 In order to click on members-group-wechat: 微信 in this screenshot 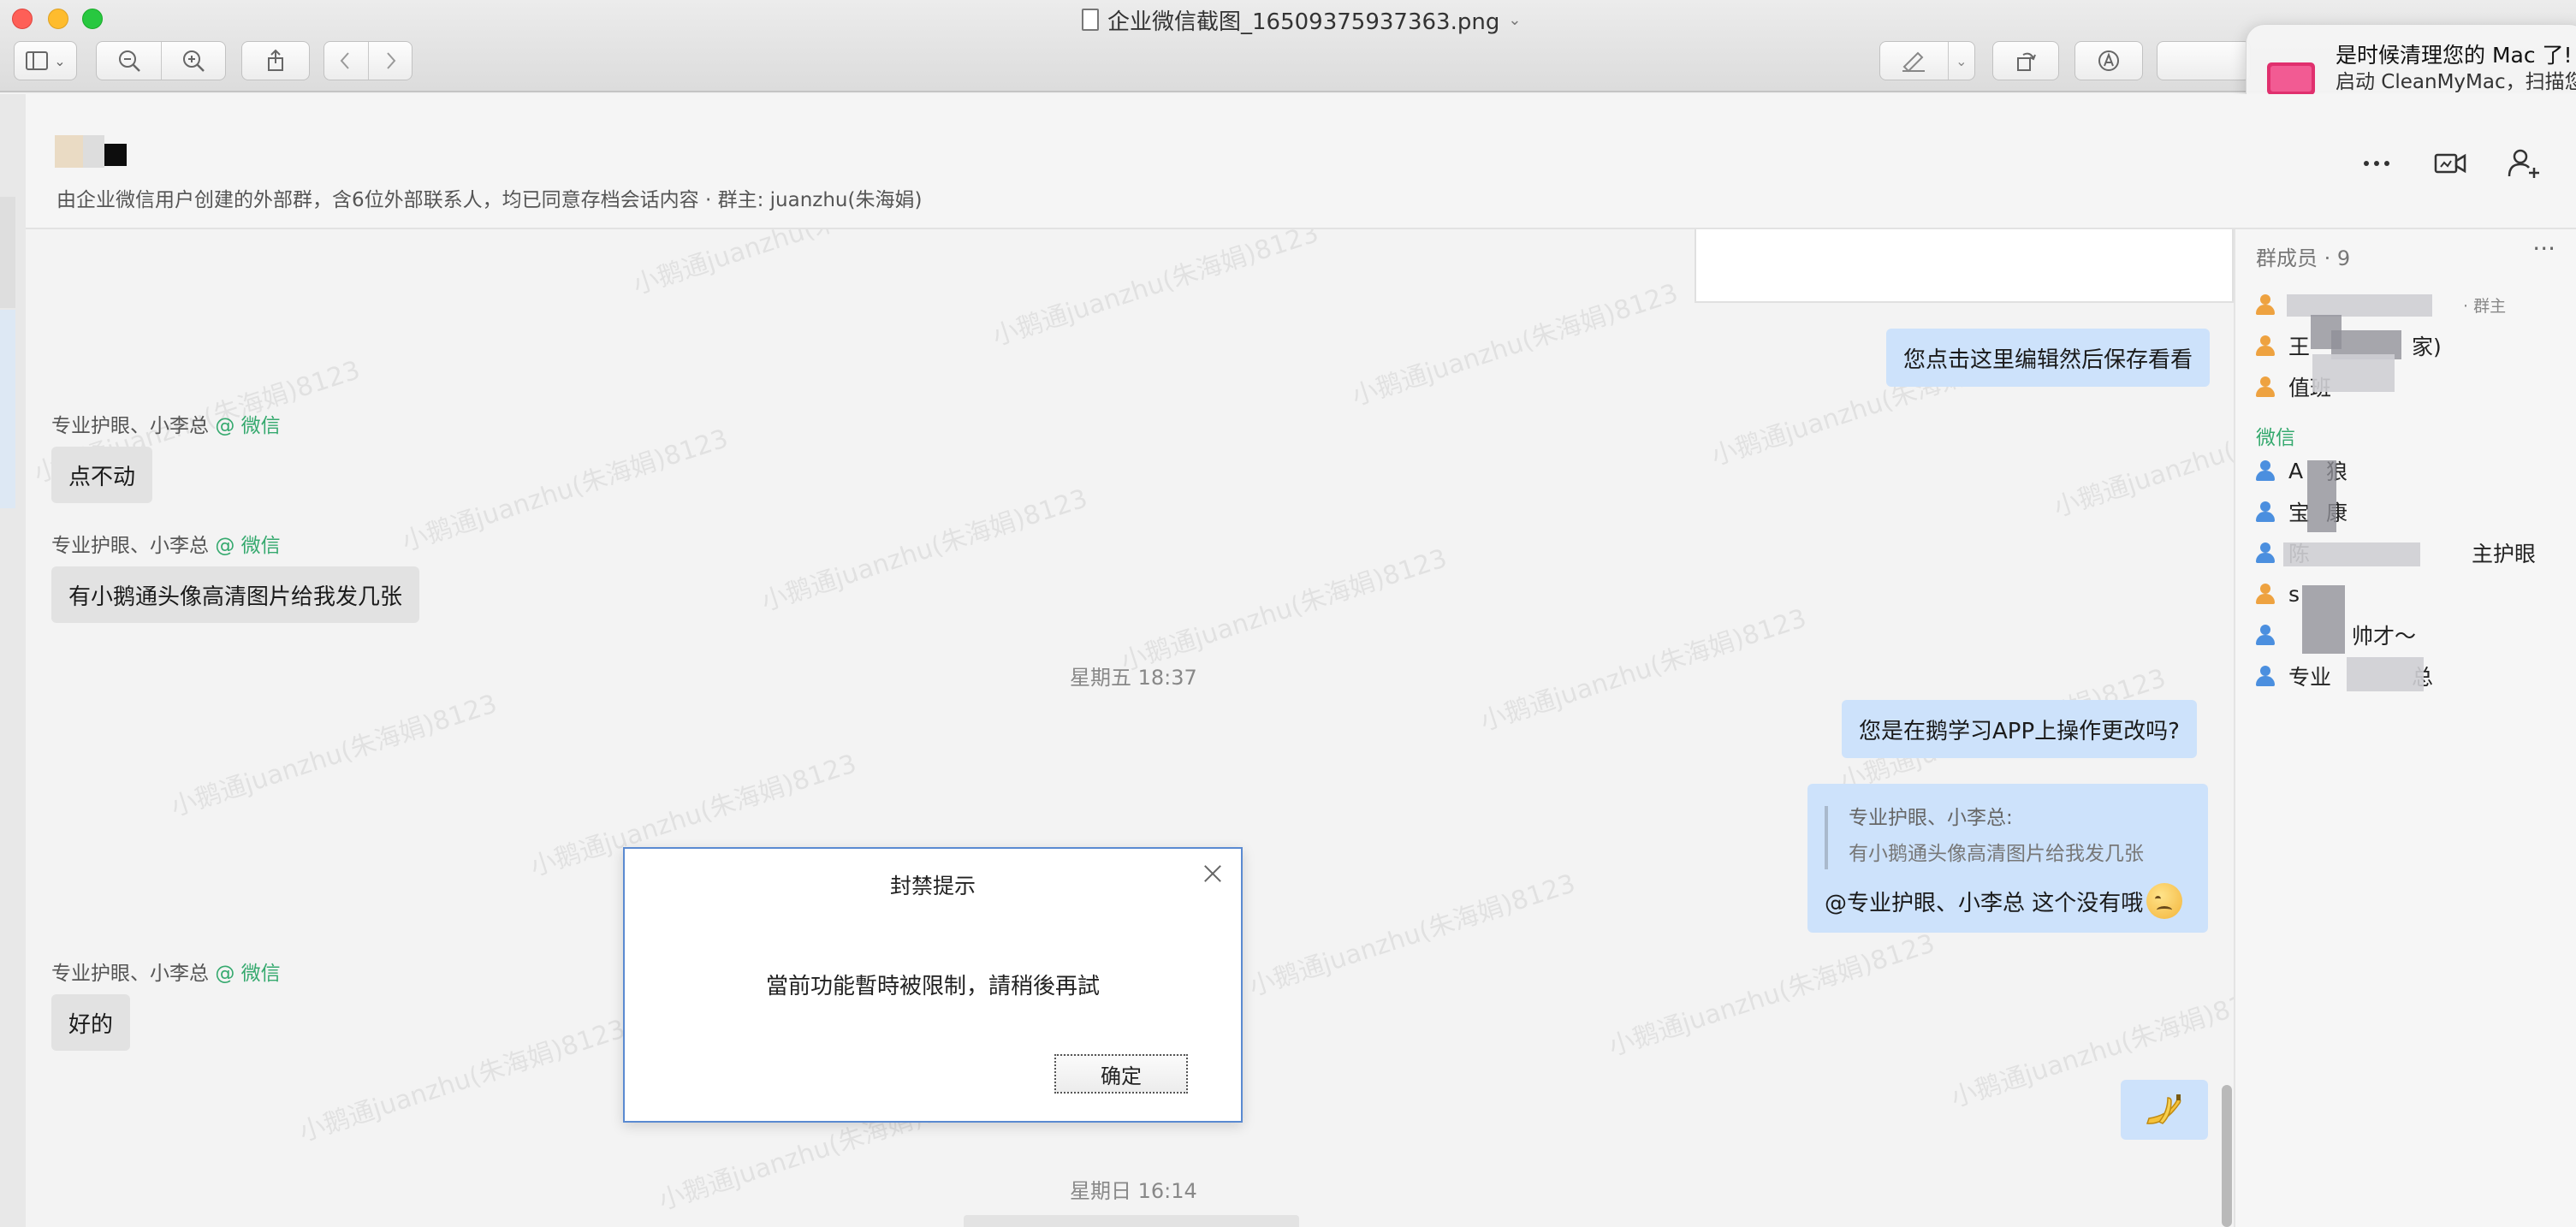, I will do `click(2275, 438)`.